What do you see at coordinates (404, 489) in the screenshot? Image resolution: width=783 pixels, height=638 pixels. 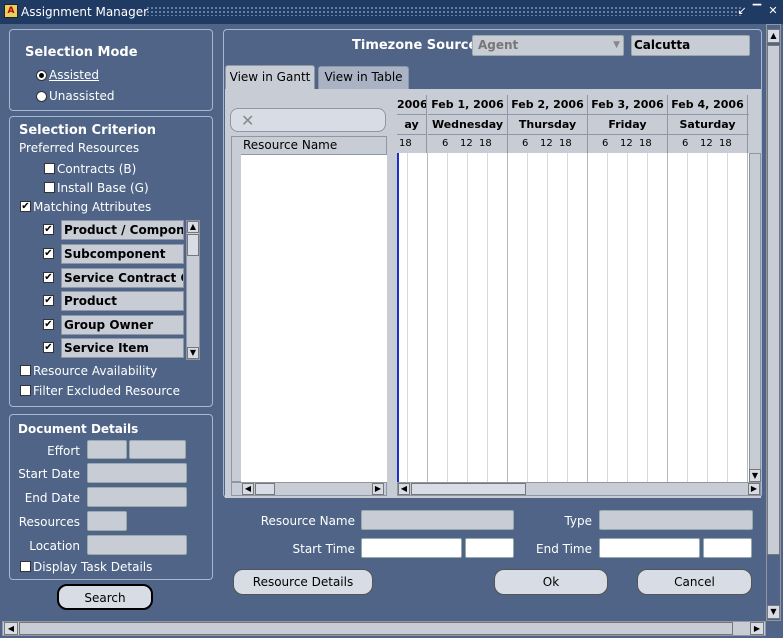 I see `timeline-scroll-left-icon: ◀` at bounding box center [404, 489].